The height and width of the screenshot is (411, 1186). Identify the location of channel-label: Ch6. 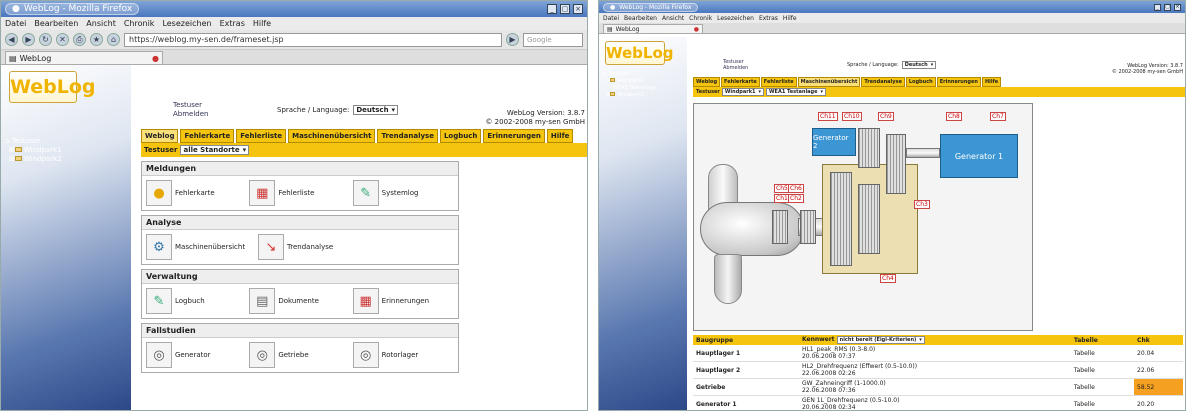
(796, 188).